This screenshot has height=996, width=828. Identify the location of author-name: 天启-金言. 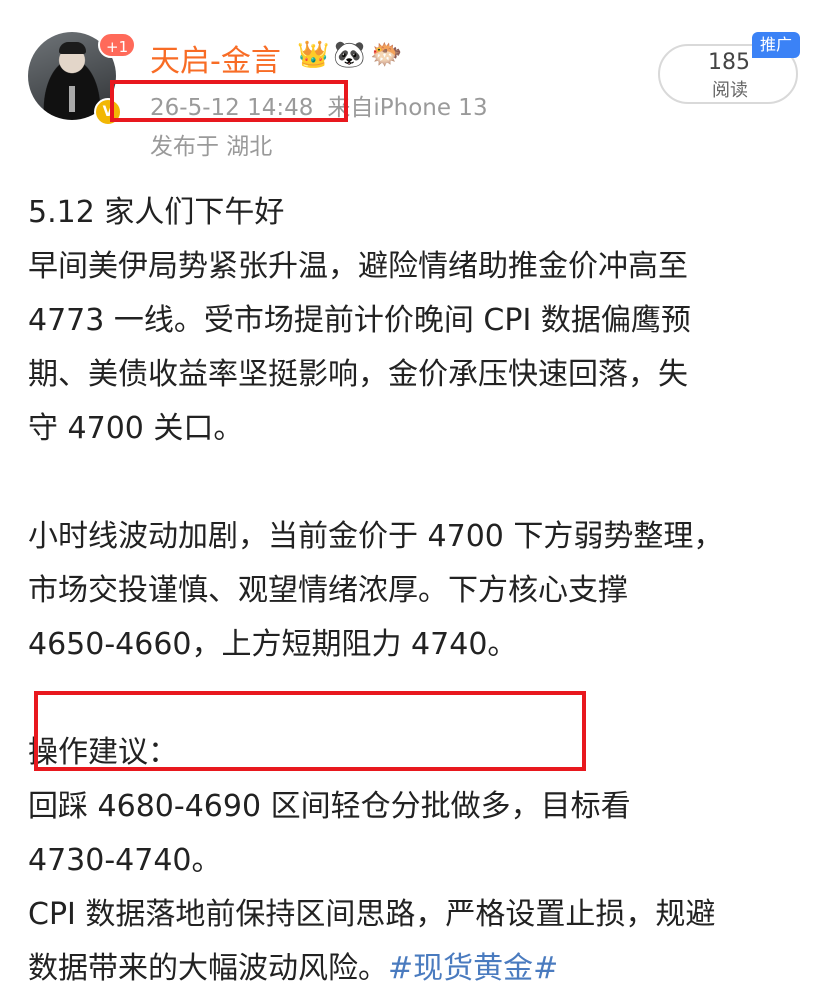
(215, 58).